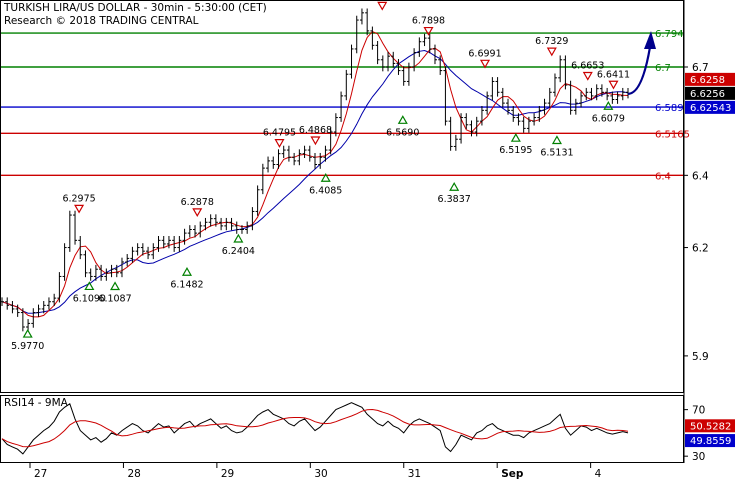 Image resolution: width=735 pixels, height=480 pixels. What do you see at coordinates (414, 474) in the screenshot?
I see `date-tick-label-4: 31` at bounding box center [414, 474].